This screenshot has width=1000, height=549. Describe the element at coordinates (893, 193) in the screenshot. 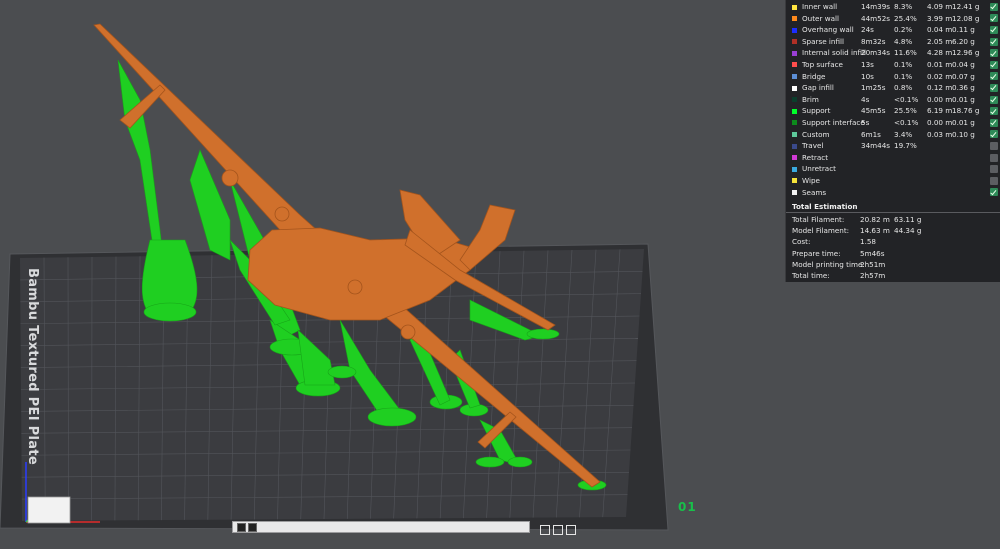

I see `legend-row: Seams` at that location.